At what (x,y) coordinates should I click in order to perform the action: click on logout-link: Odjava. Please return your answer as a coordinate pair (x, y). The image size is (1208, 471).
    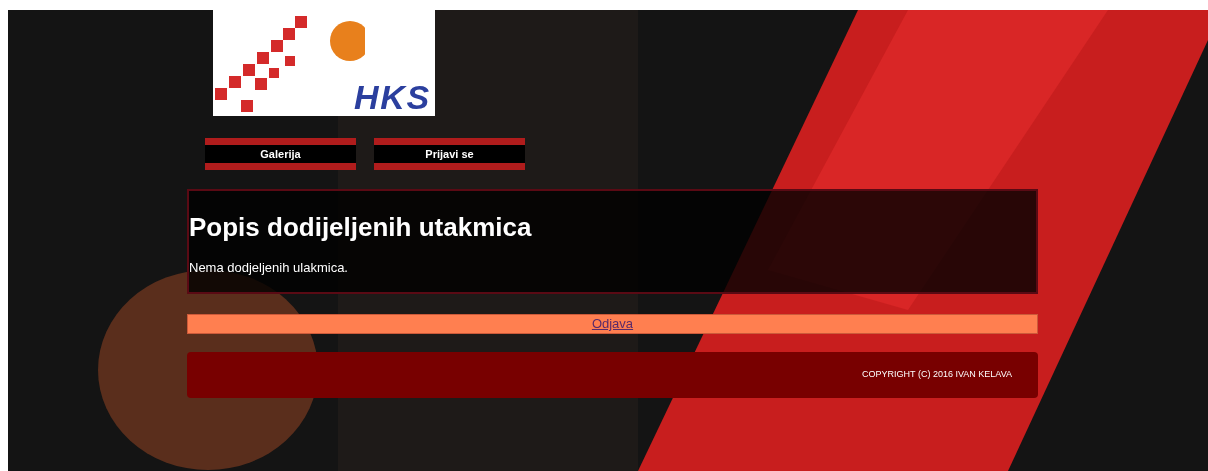
    Looking at the image, I should click on (612, 324).